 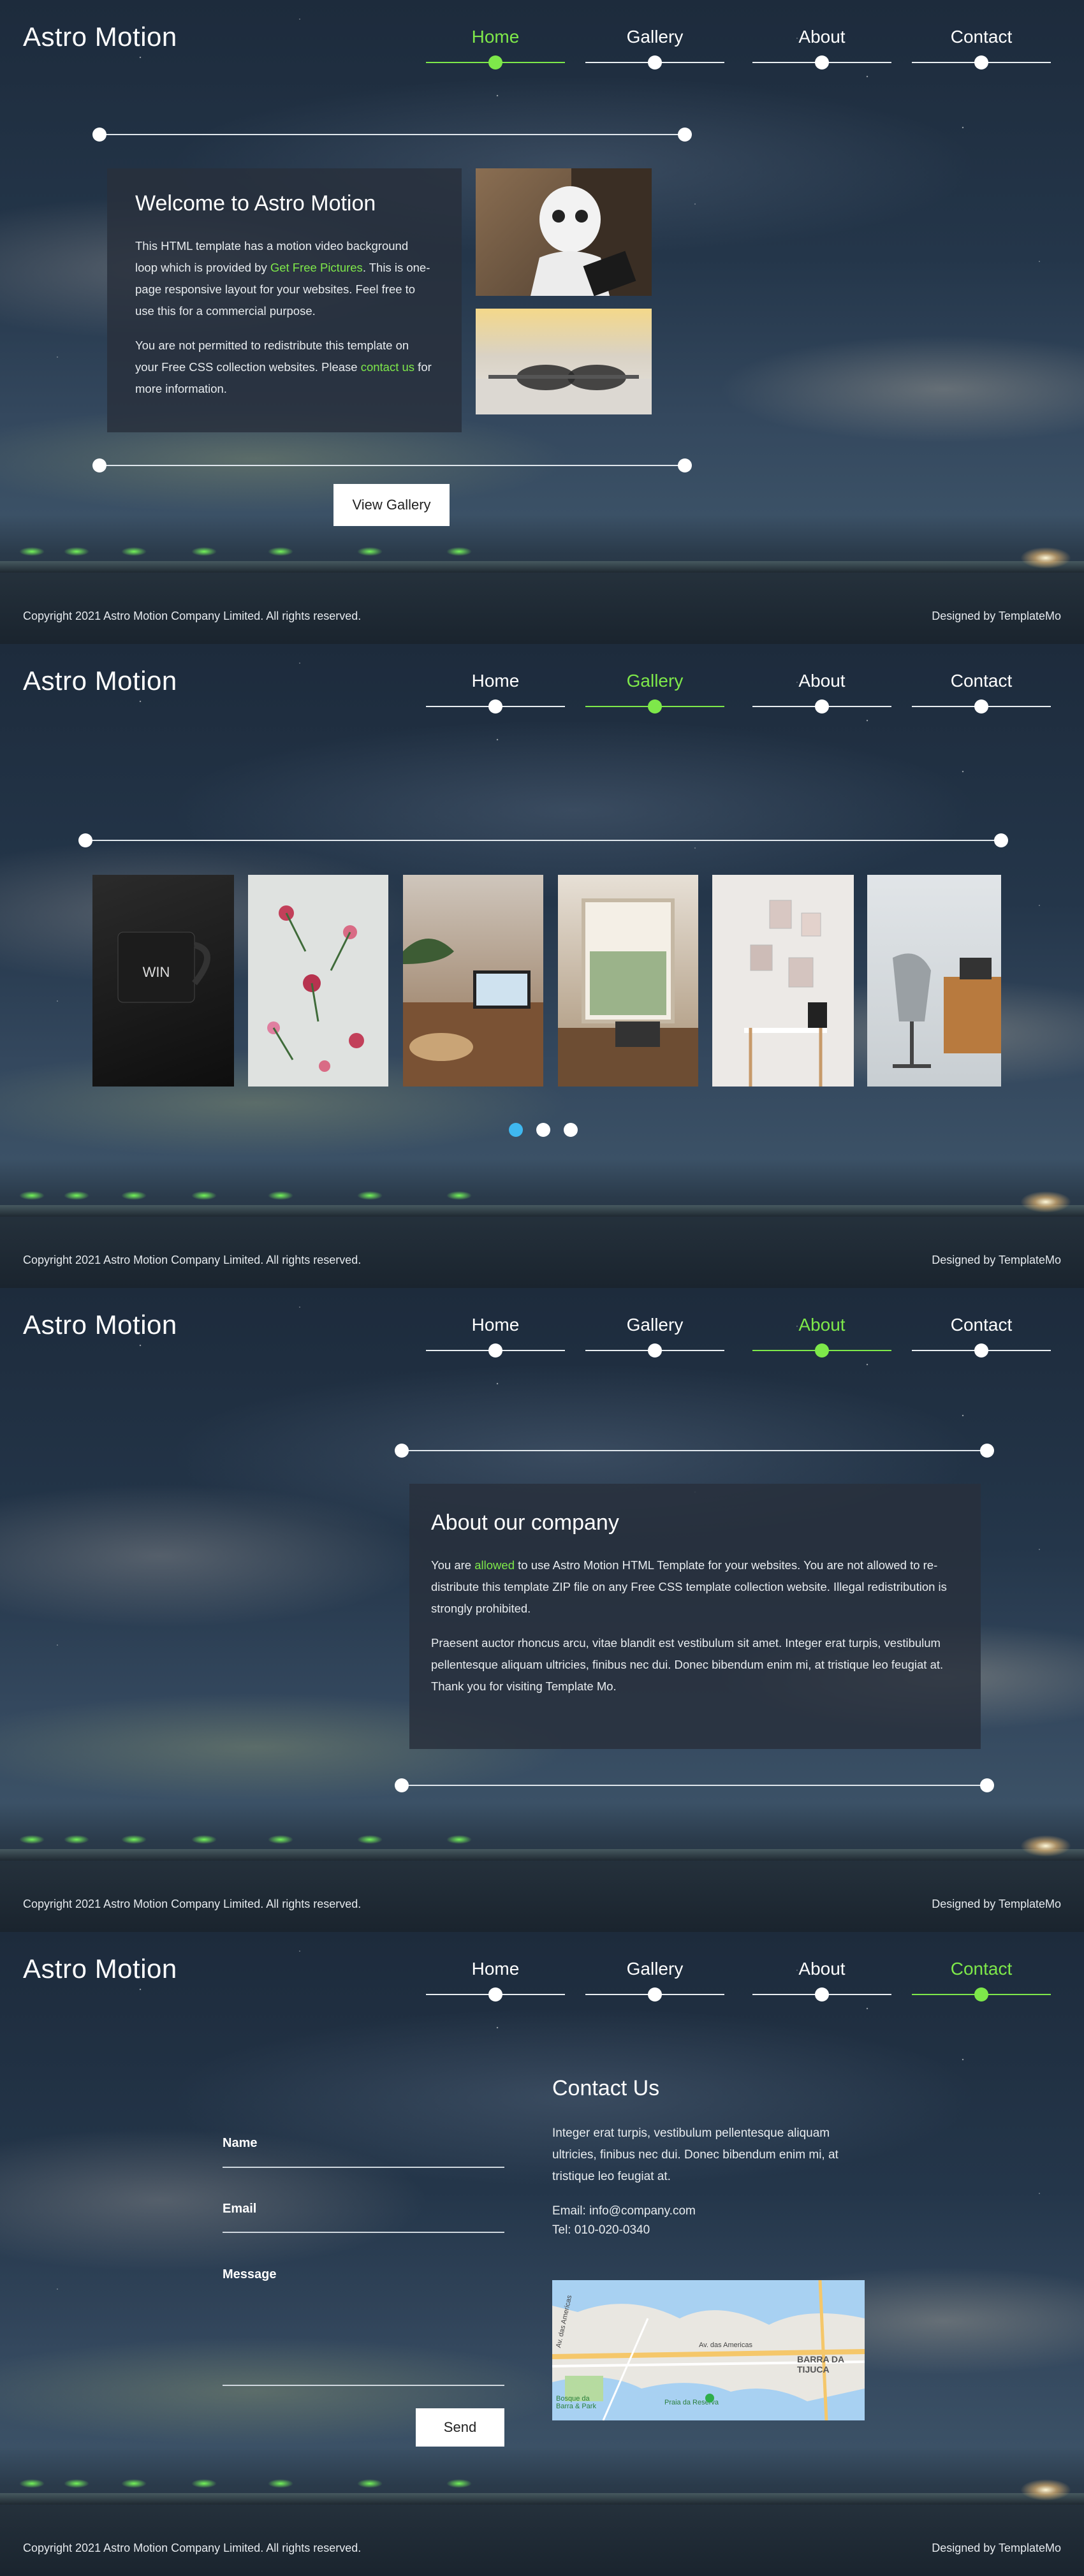 I want to click on gallery-photo-office, so click(x=934, y=981).